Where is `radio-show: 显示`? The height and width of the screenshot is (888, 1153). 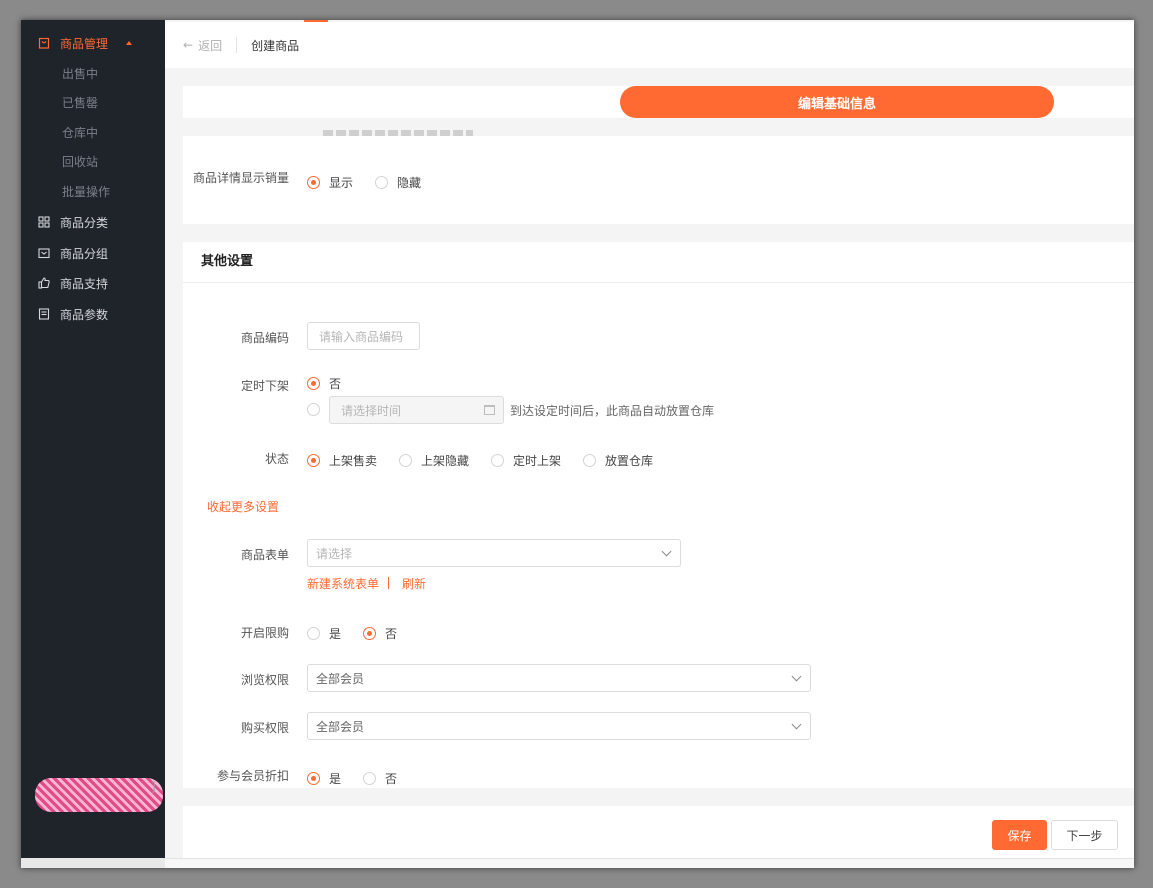
radio-show: 显示 is located at coordinates (330, 182).